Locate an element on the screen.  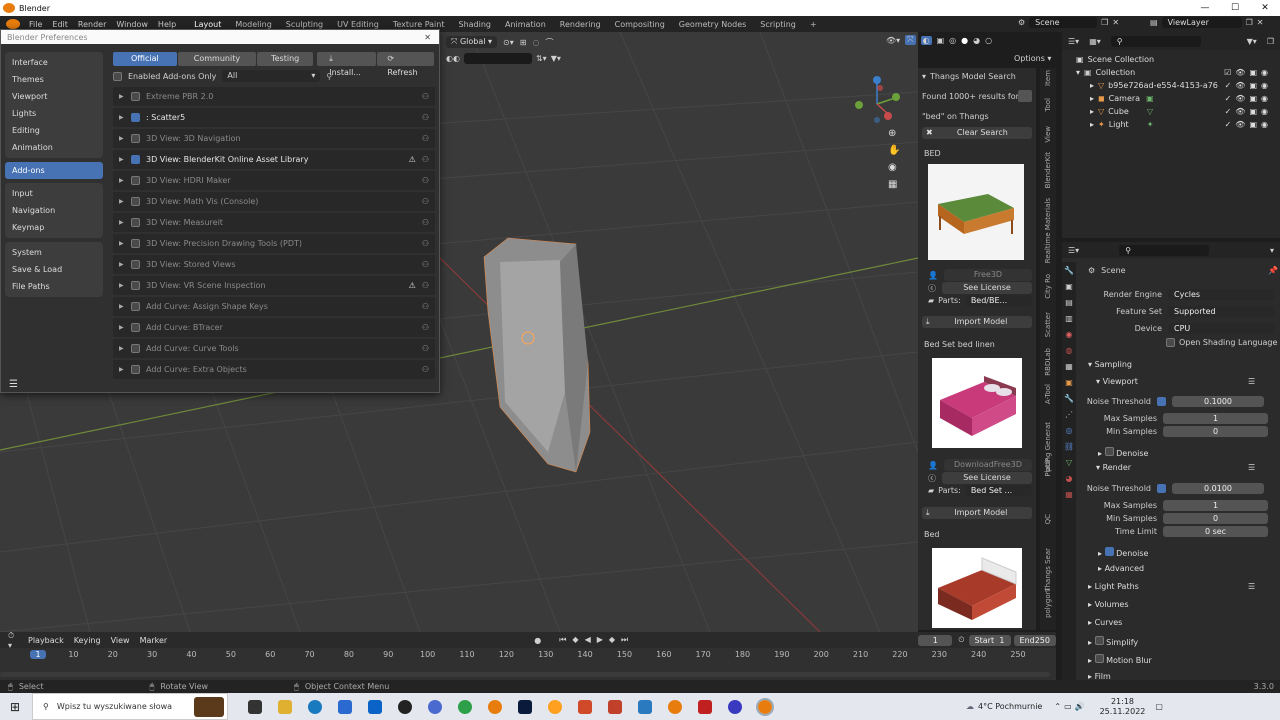
view-layer-tab-icon: ▥ is located at coordinates (1069, 318).